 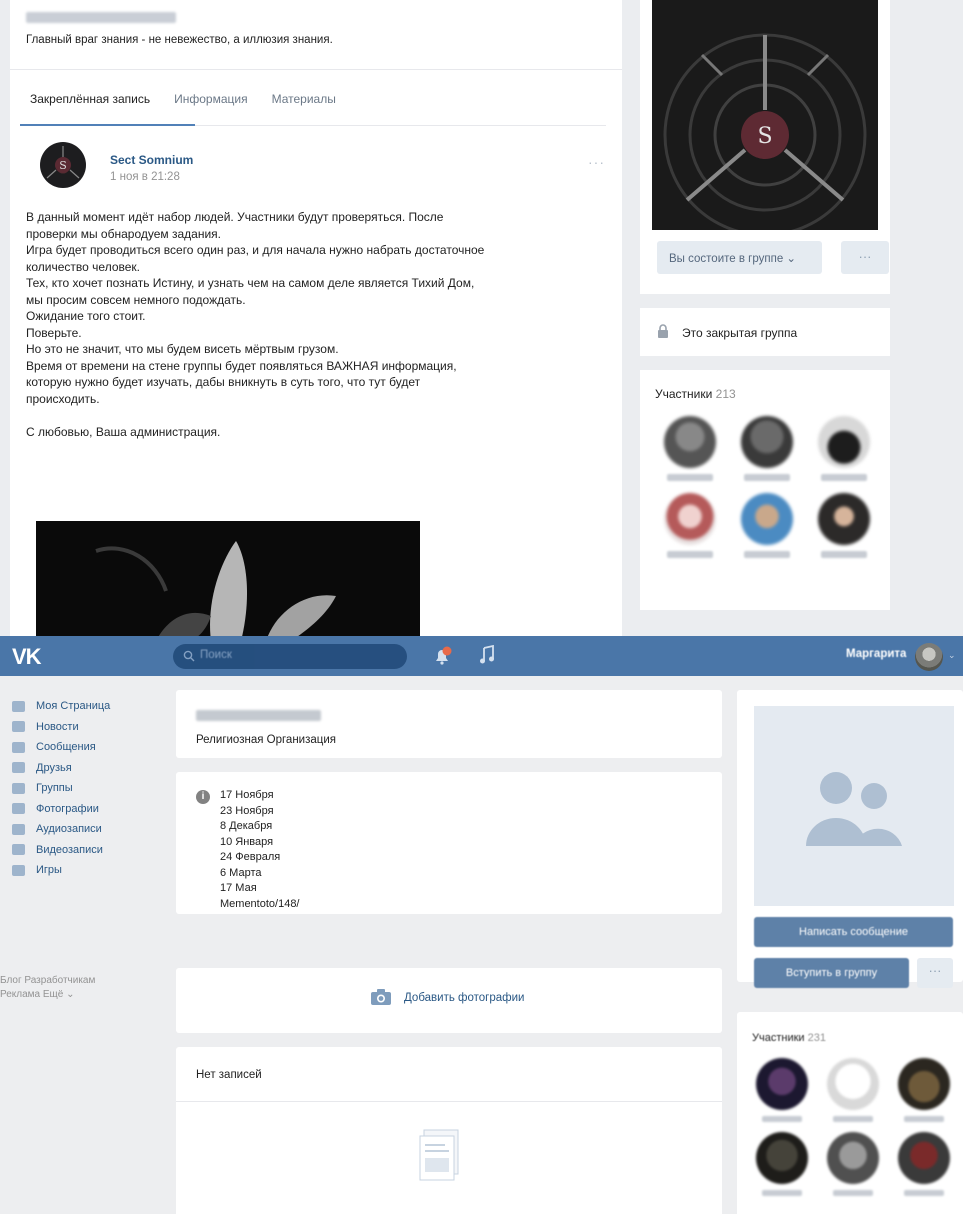 What do you see at coordinates (739, 257) in the screenshot?
I see `membership-dropdown: Вы состоите в группе ⌄` at bounding box center [739, 257].